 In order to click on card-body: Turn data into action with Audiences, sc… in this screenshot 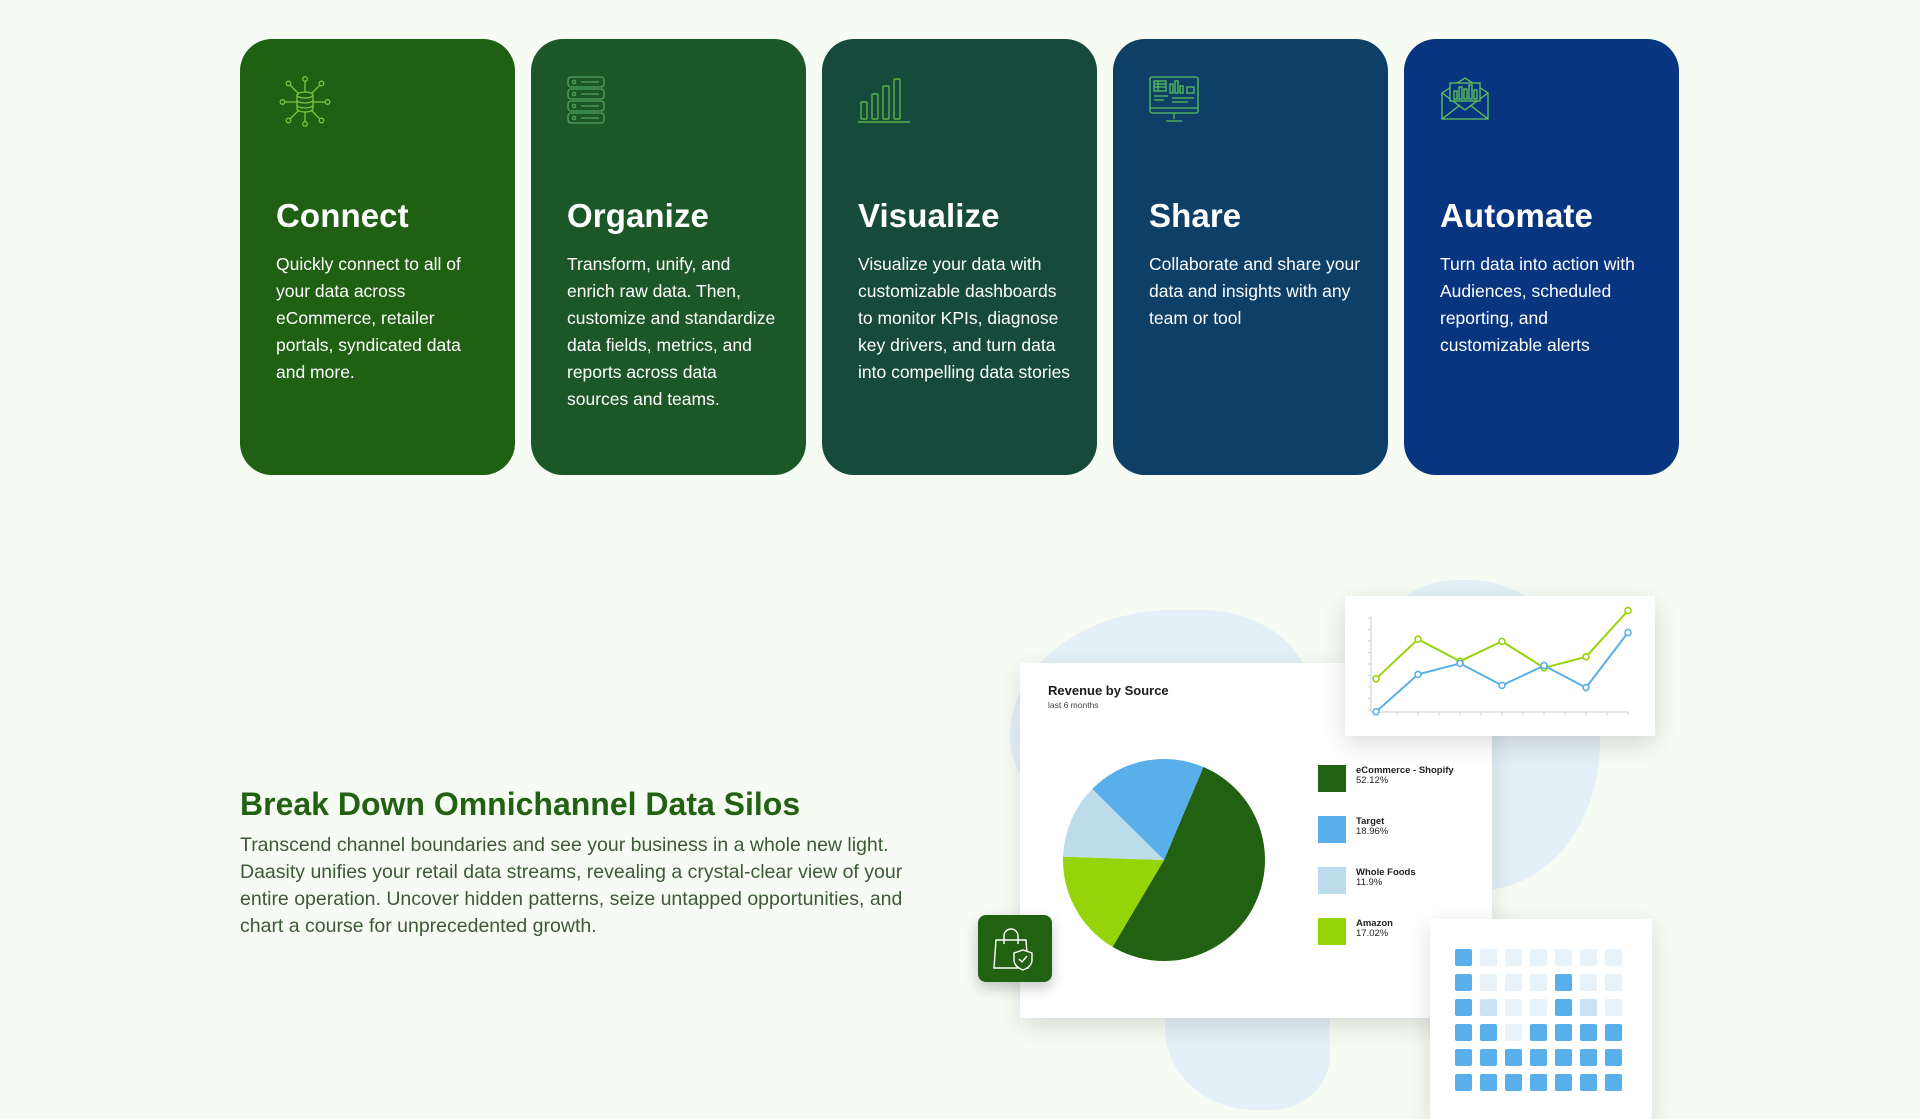, I will do `click(1537, 304)`.